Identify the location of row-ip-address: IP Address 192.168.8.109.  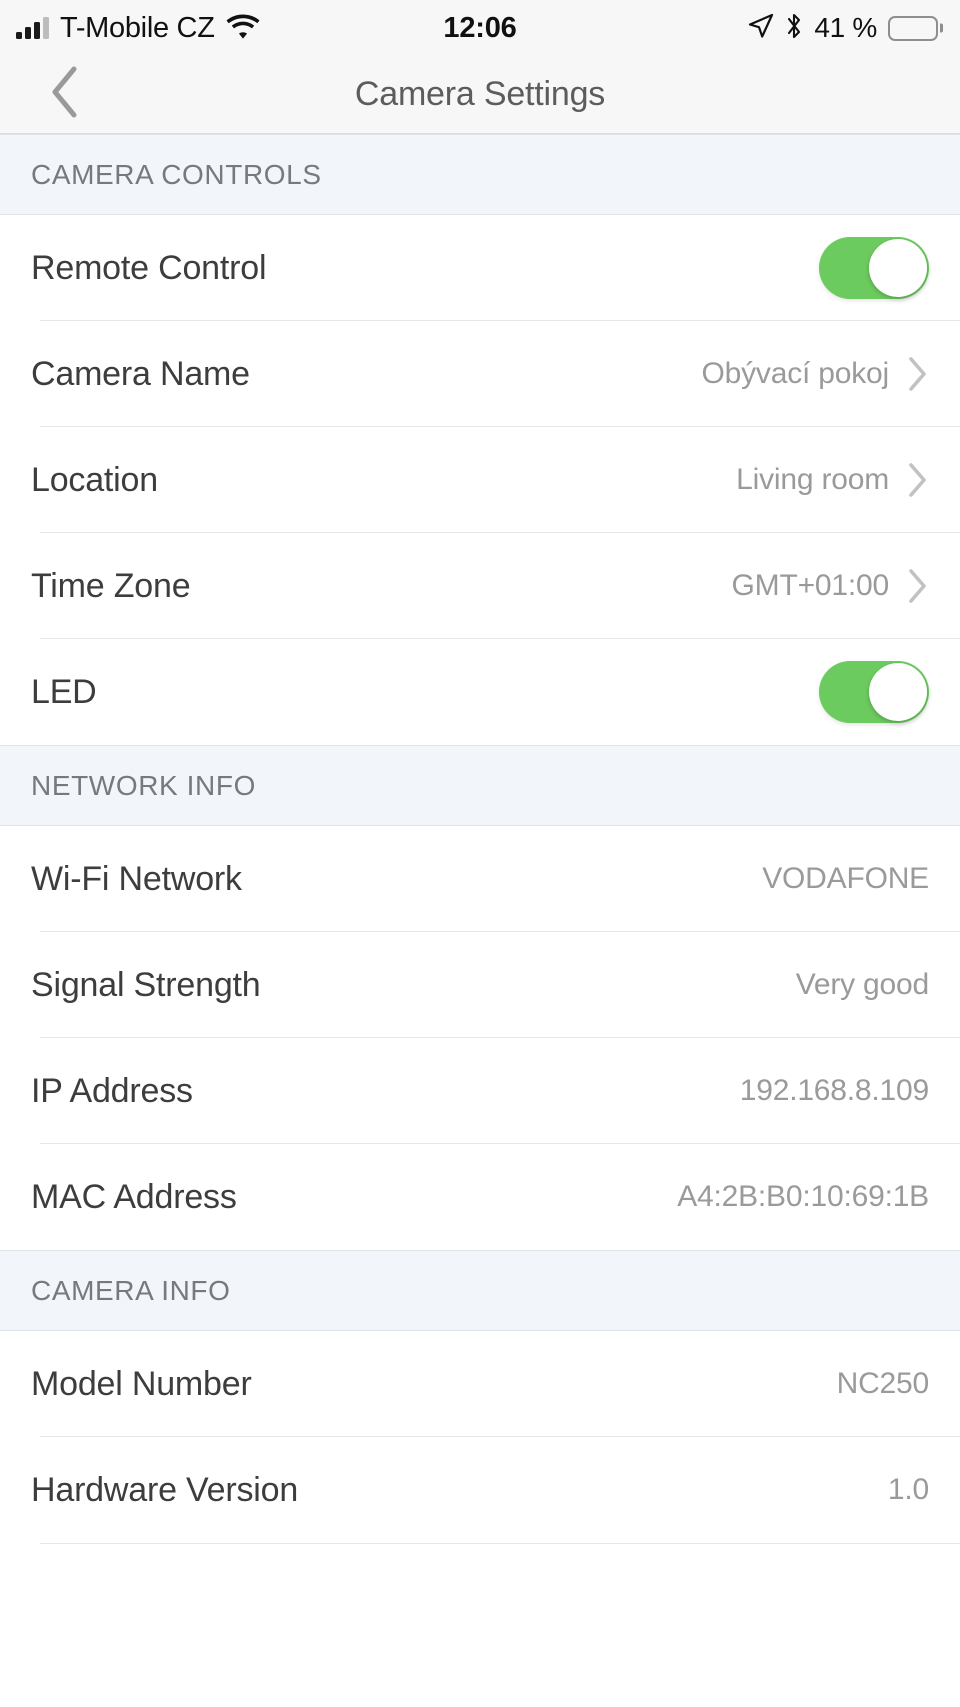
(480, 1091).